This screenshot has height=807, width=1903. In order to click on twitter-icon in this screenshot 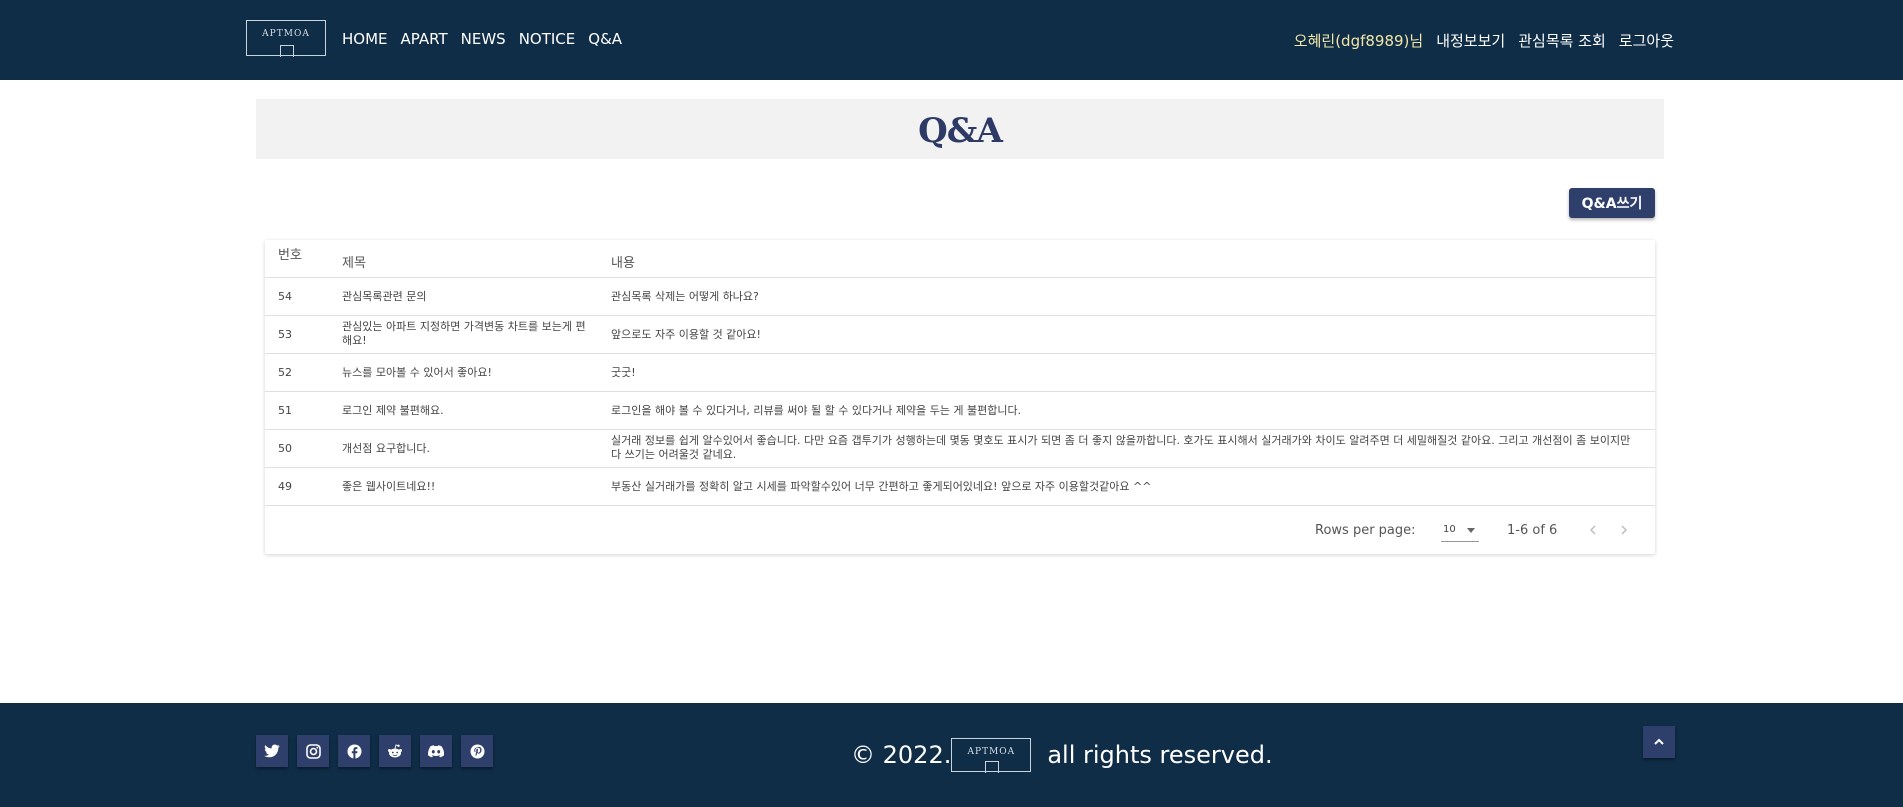, I will do `click(272, 751)`.